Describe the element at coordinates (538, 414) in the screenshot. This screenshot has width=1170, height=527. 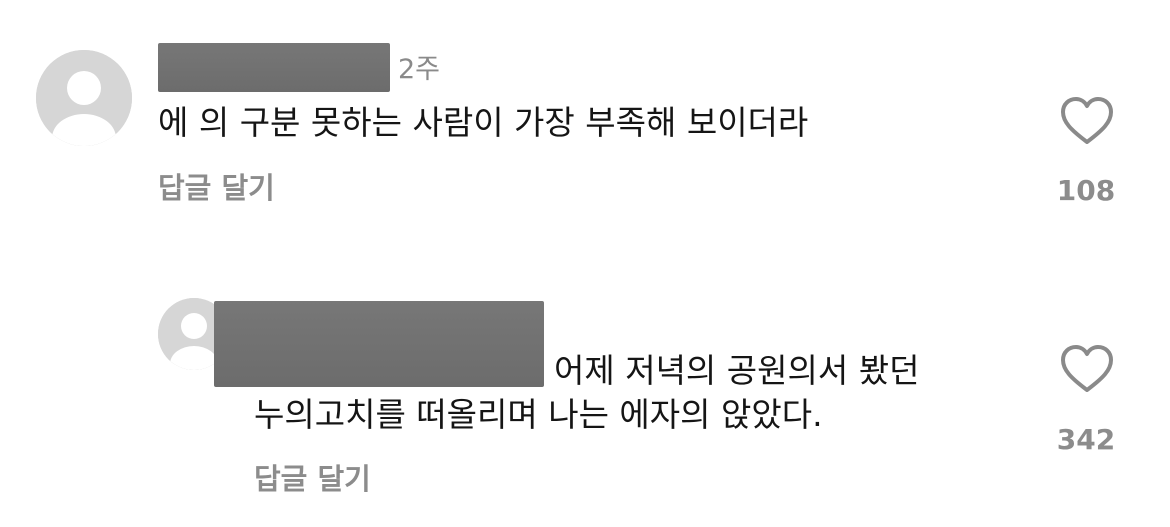
I see `comment-text-line-2: 누의고치를 떠올리며 나는 에자의 앉았다.` at that location.